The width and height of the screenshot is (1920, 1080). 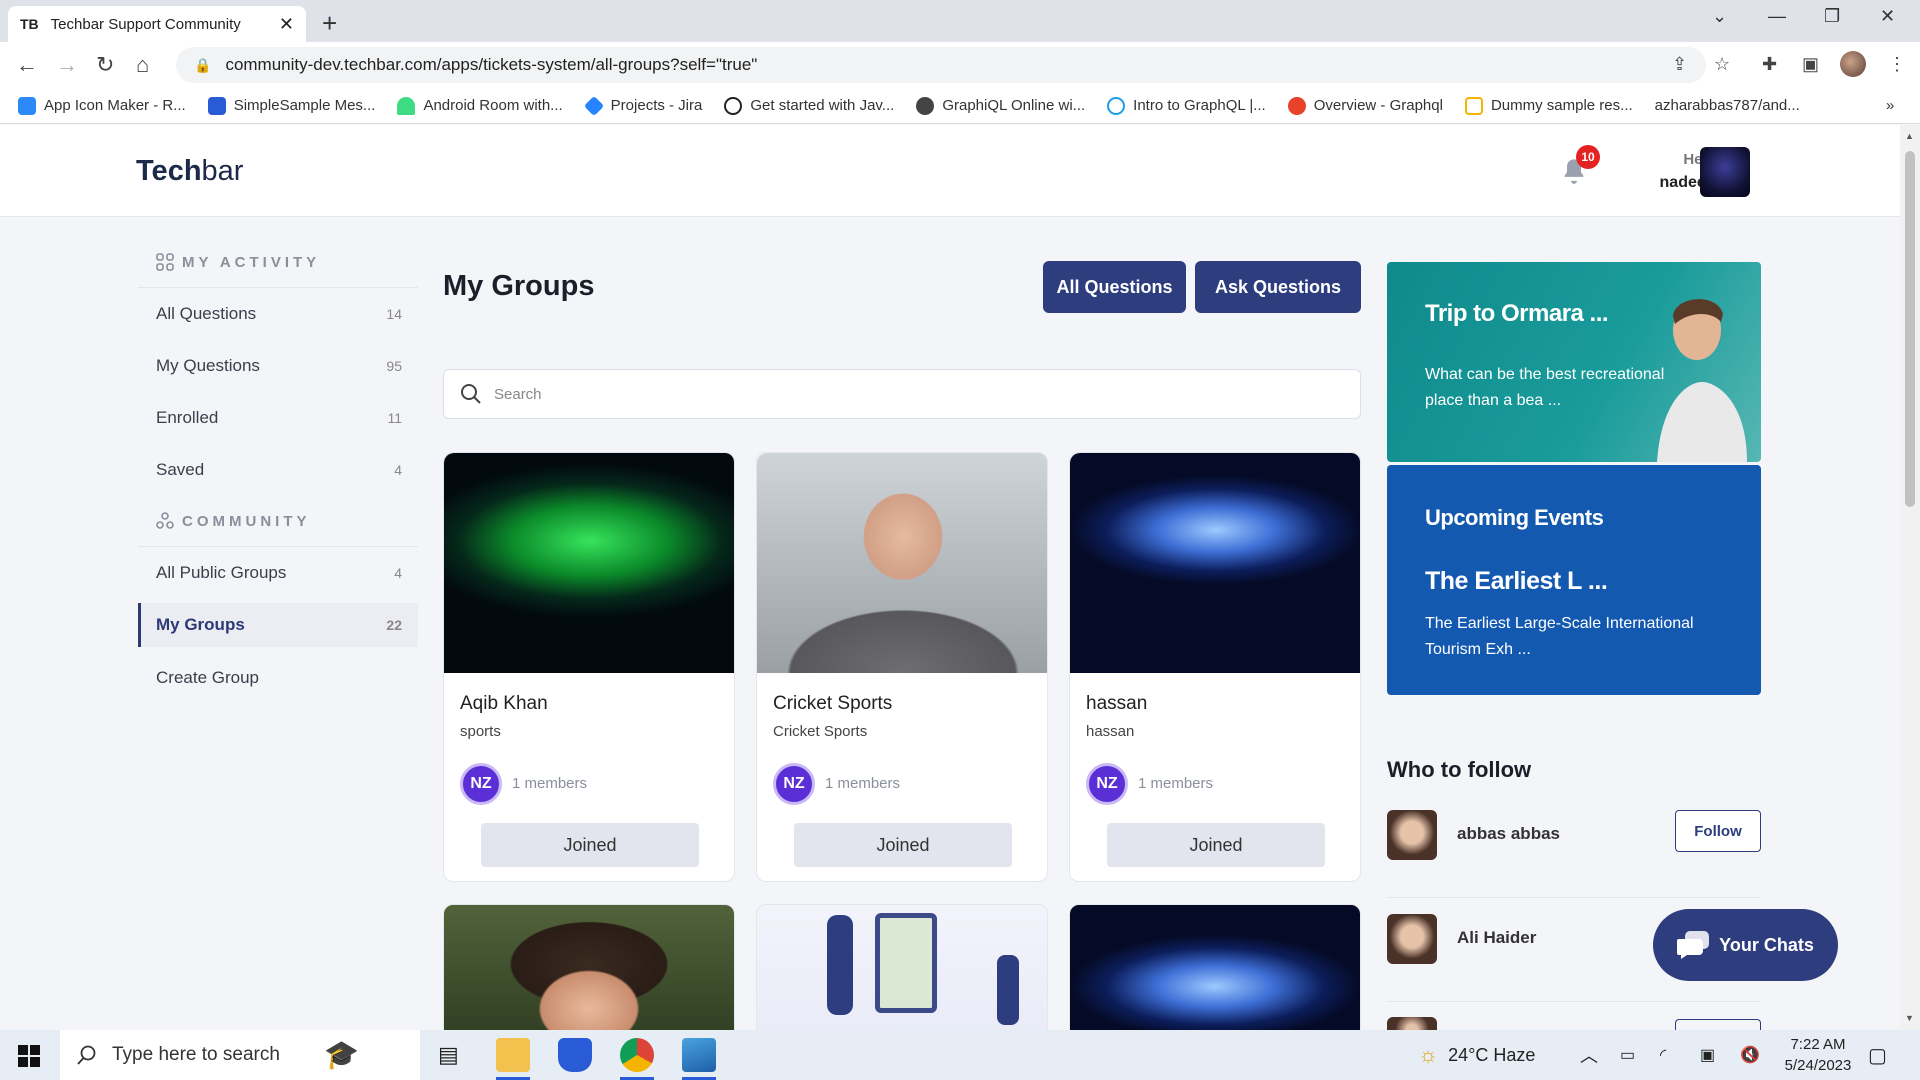 What do you see at coordinates (1497, 937) in the screenshot?
I see `user-name: Ali Haider` at bounding box center [1497, 937].